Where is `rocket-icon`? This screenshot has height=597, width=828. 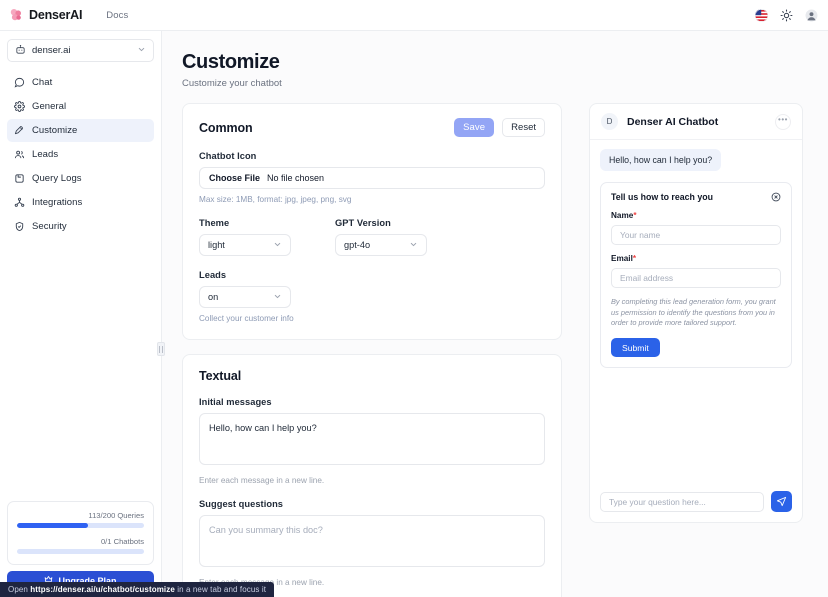
rocket-icon is located at coordinates (19, 130).